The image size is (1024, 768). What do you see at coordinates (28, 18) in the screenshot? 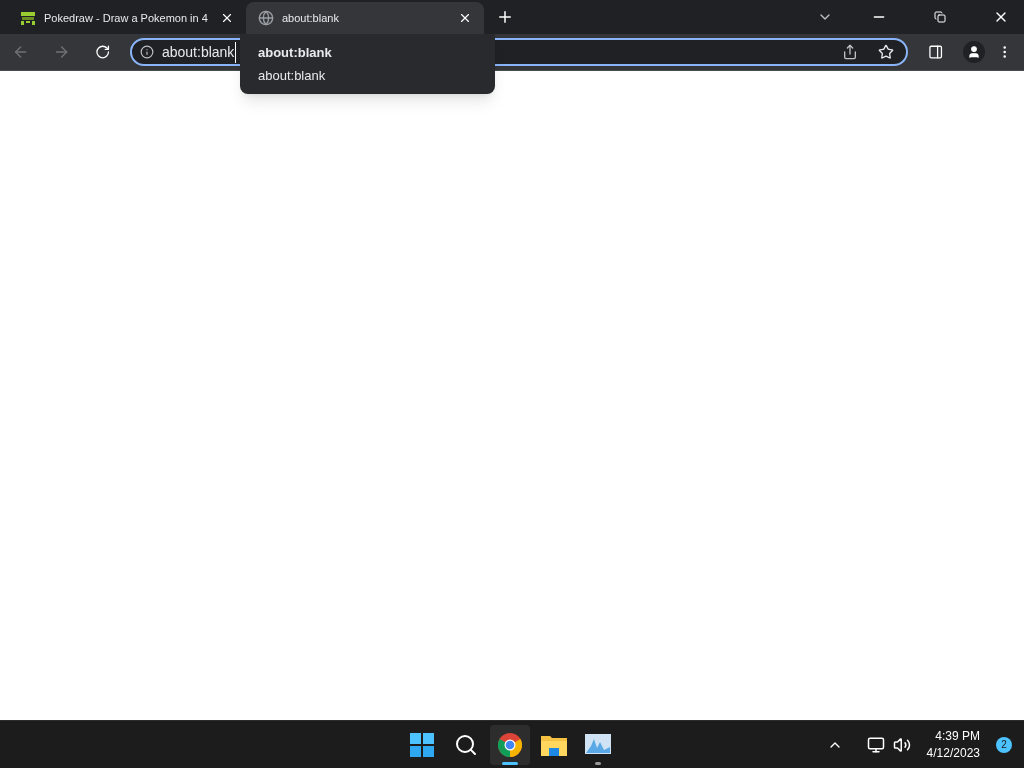
I see `frog-icon` at bounding box center [28, 18].